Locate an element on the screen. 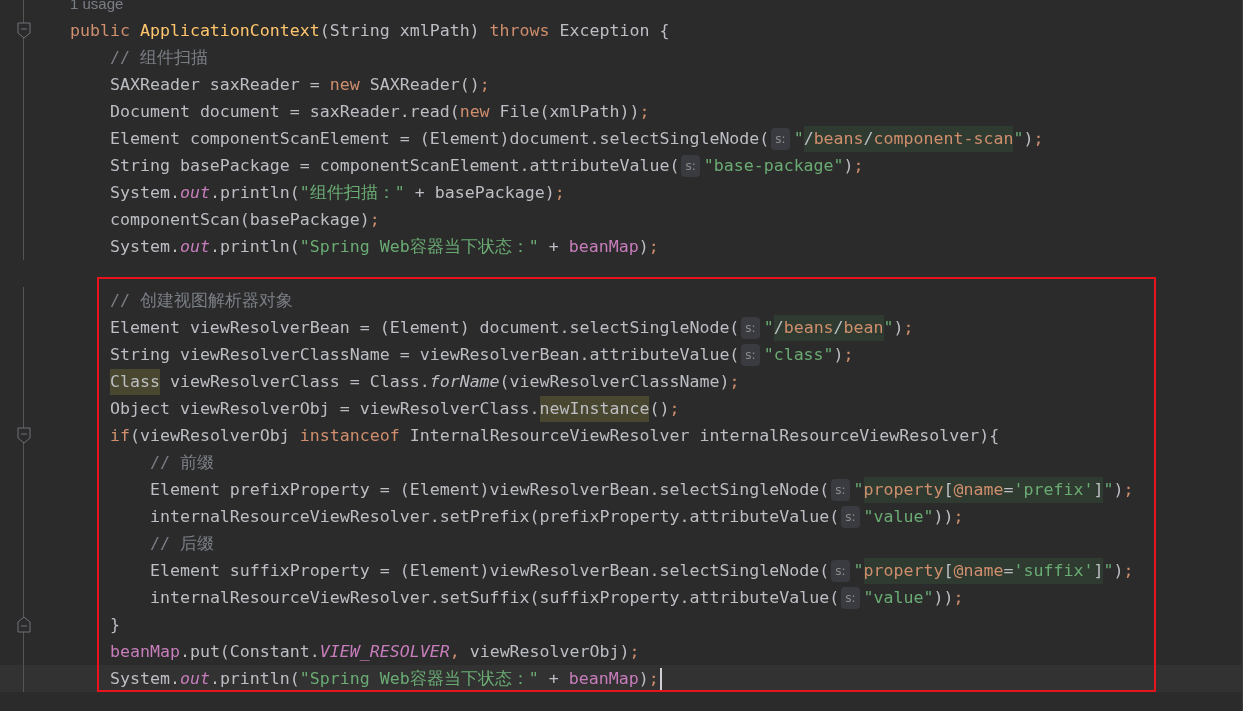 The width and height of the screenshot is (1243, 711). code-line: Class viewResolverClass = Class.forName(viewResolverClassName); is located at coordinates (405, 381).